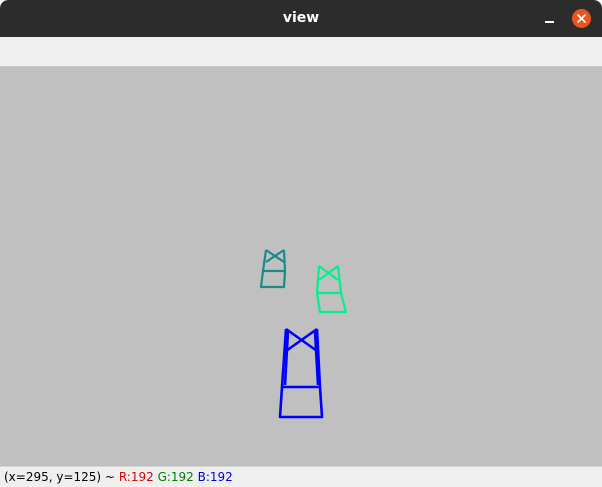  I want to click on minimize-icon, so click(549, 22).